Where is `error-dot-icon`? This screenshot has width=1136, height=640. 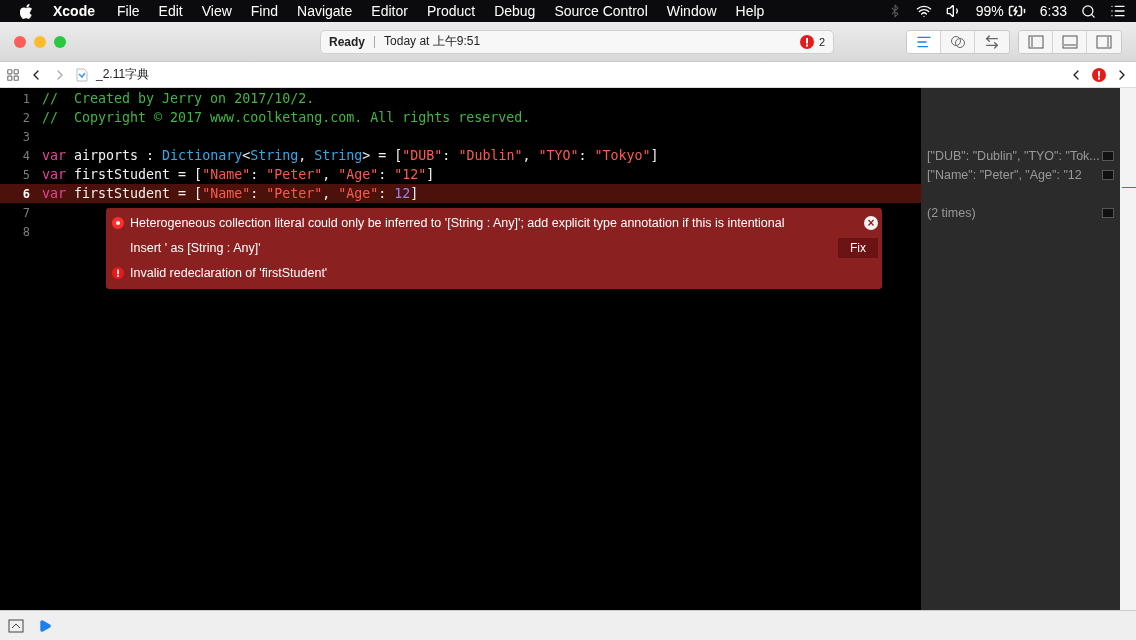
error-dot-icon is located at coordinates (118, 222).